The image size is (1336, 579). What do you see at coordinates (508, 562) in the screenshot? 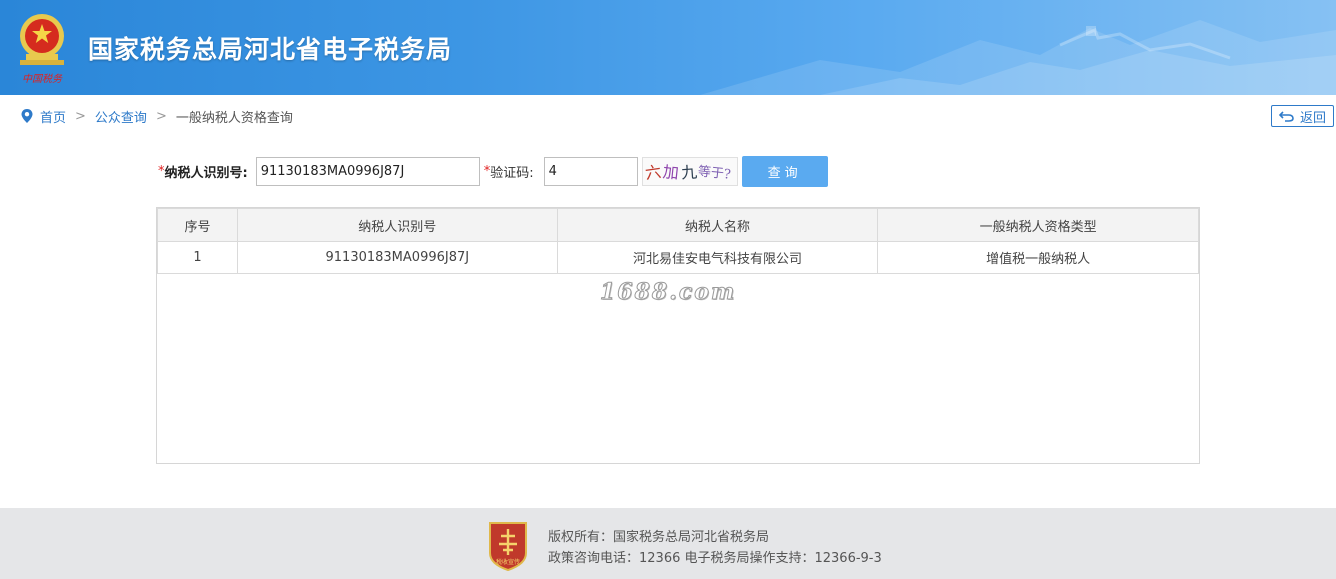
I see `badge-text: 税收宣传` at bounding box center [508, 562].